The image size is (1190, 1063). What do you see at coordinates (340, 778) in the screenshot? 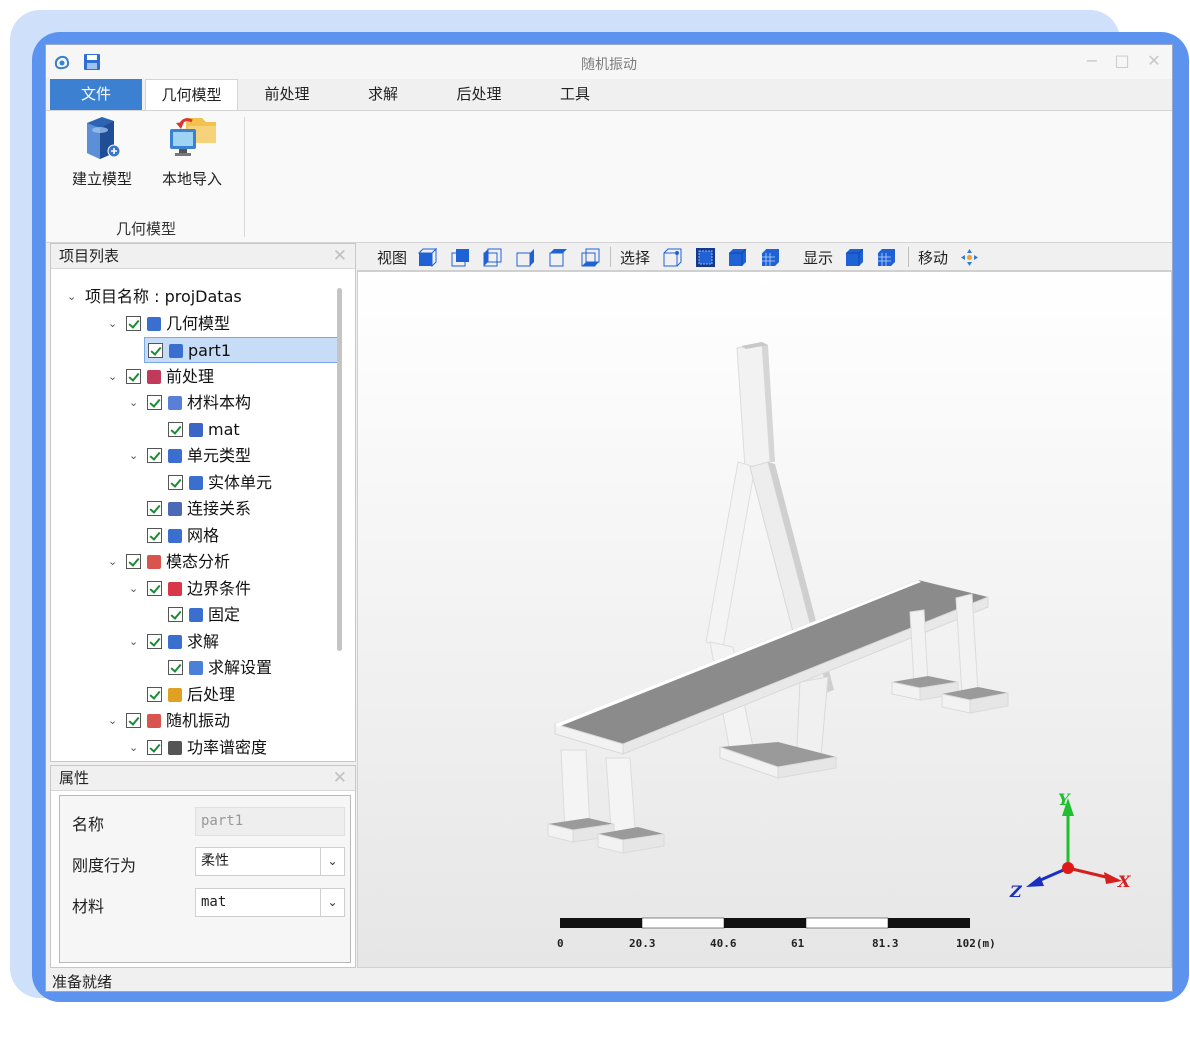
I see `properties-panel-close: ✕` at bounding box center [340, 778].